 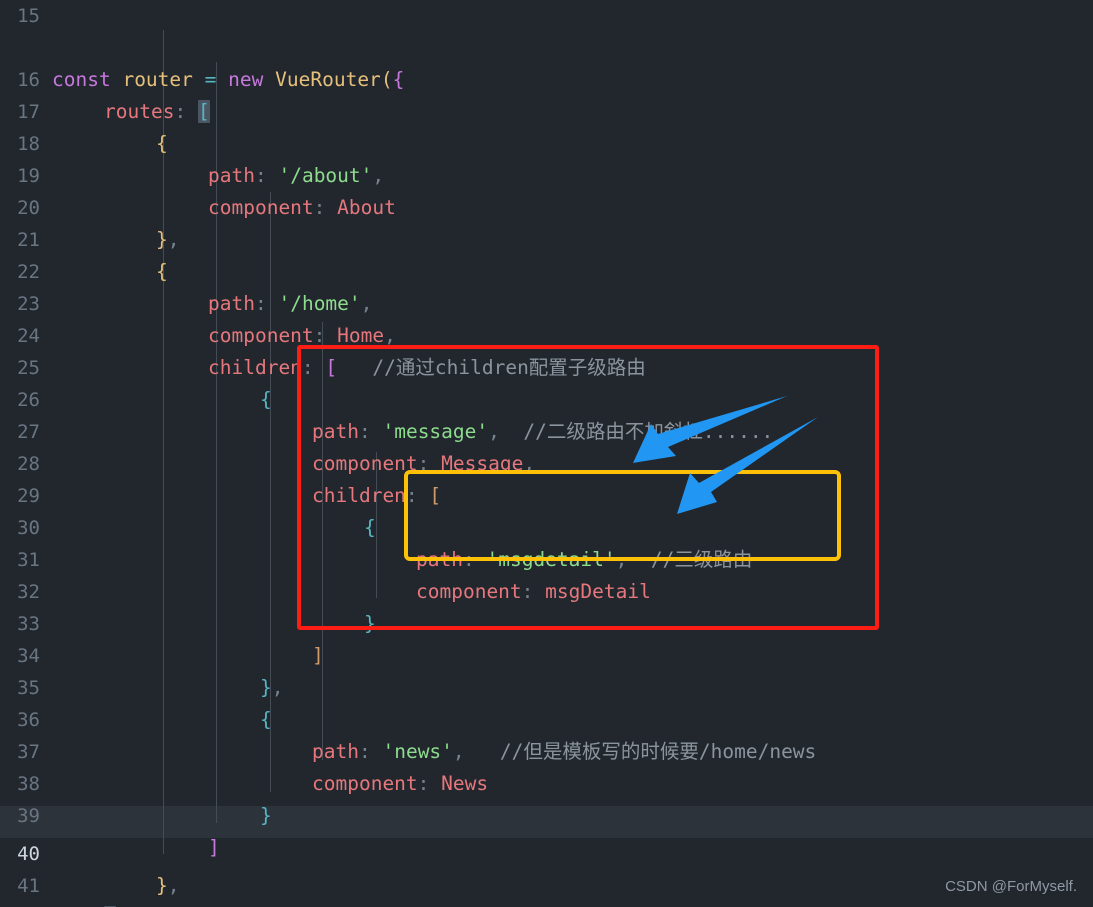 I want to click on code-line: 20 },, so click(x=546, y=205).